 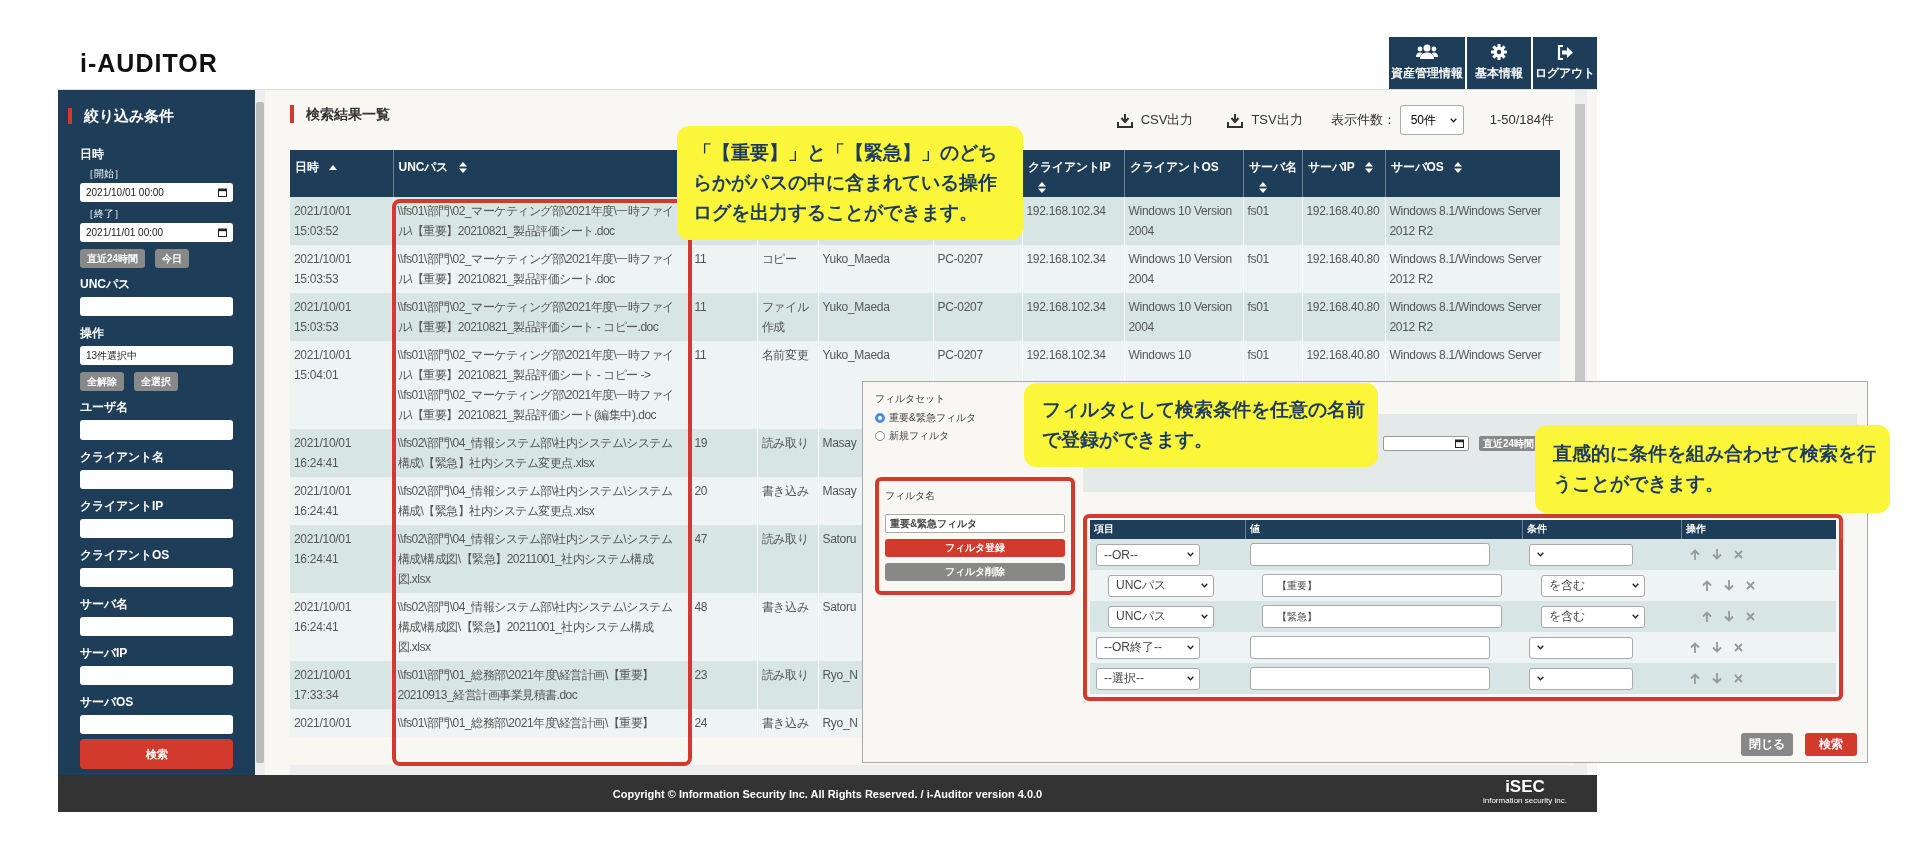 I want to click on nav-button: 基本情報, so click(x=1499, y=63).